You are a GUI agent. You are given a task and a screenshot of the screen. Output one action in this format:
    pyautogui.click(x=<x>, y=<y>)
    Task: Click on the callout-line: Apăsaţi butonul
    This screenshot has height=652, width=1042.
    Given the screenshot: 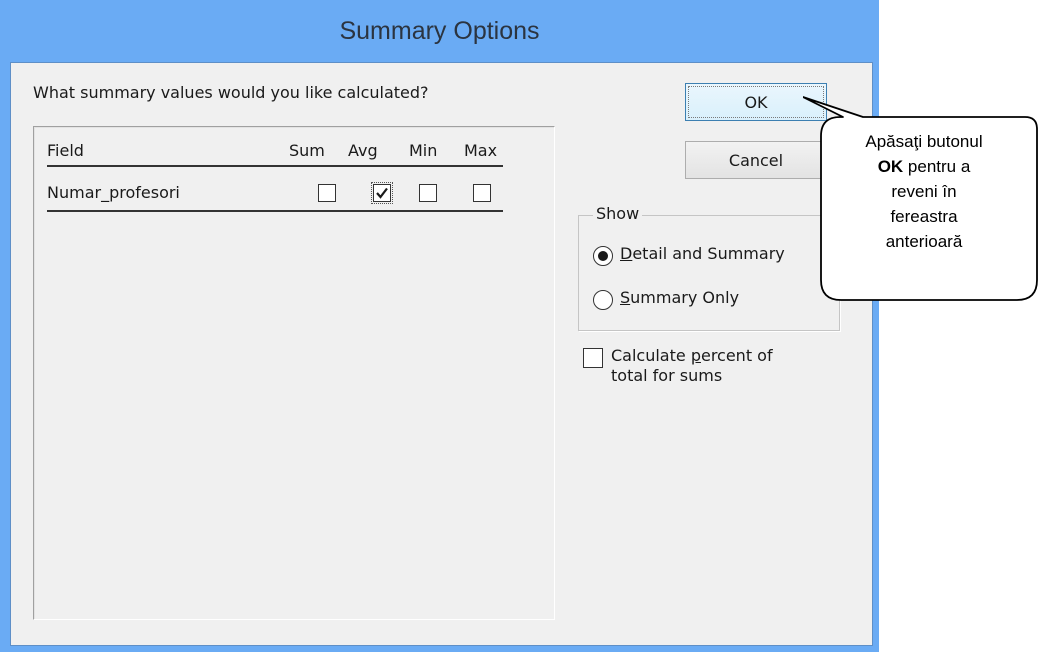 What is the action you would take?
    pyautogui.click(x=924, y=141)
    